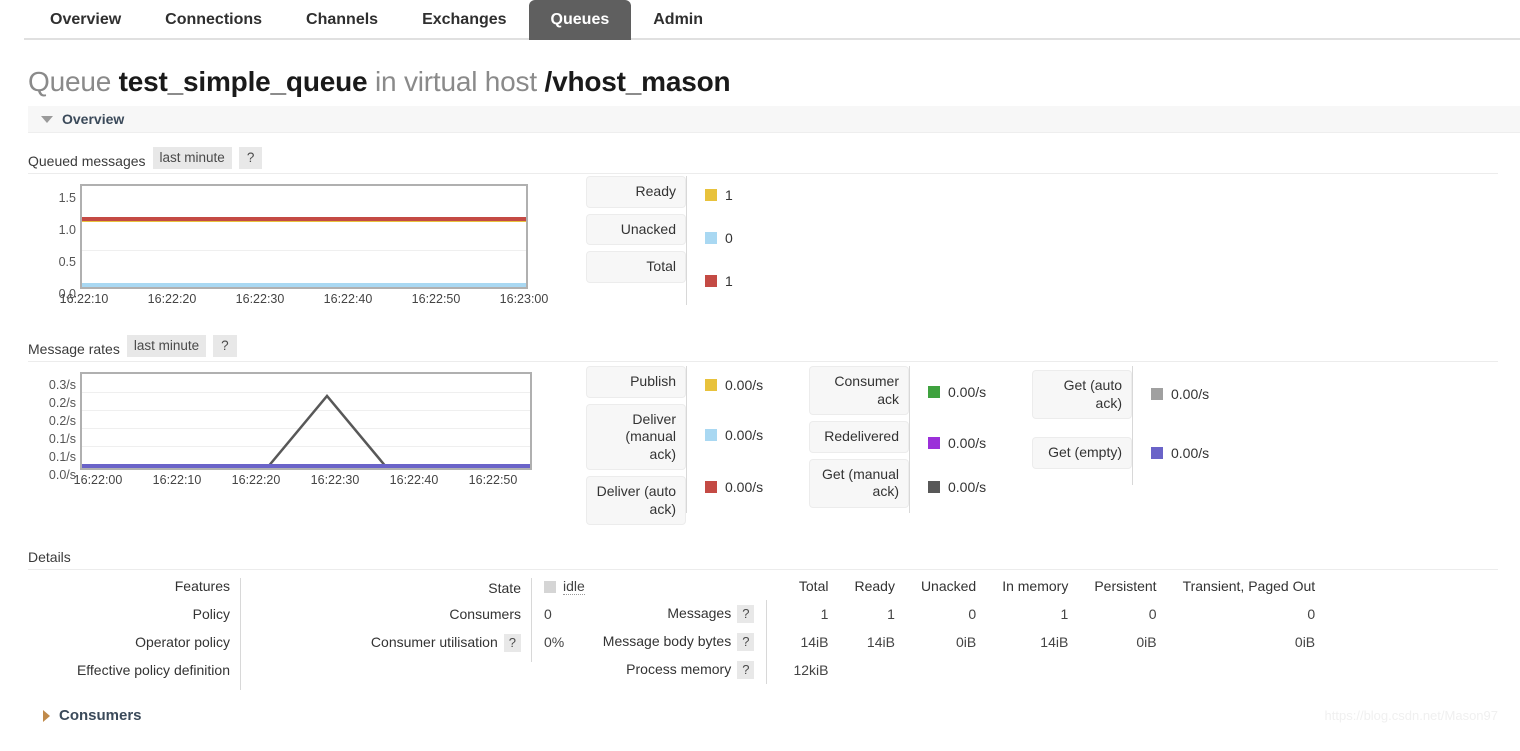 The width and height of the screenshot is (1520, 751). Describe the element at coordinates (746, 614) in the screenshot. I see `help-icon-messages: ?` at that location.